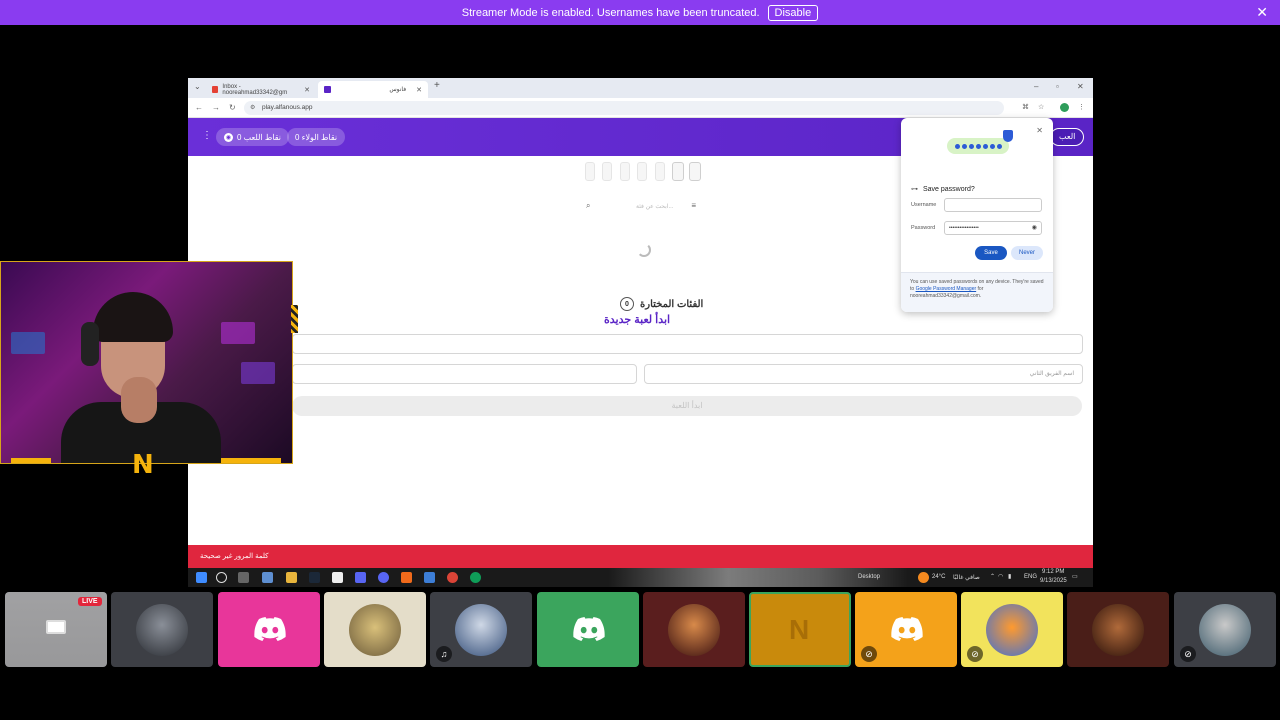 Image resolution: width=1280 pixels, height=720 pixels. I want to click on tab-title: فانوس, so click(398, 90).